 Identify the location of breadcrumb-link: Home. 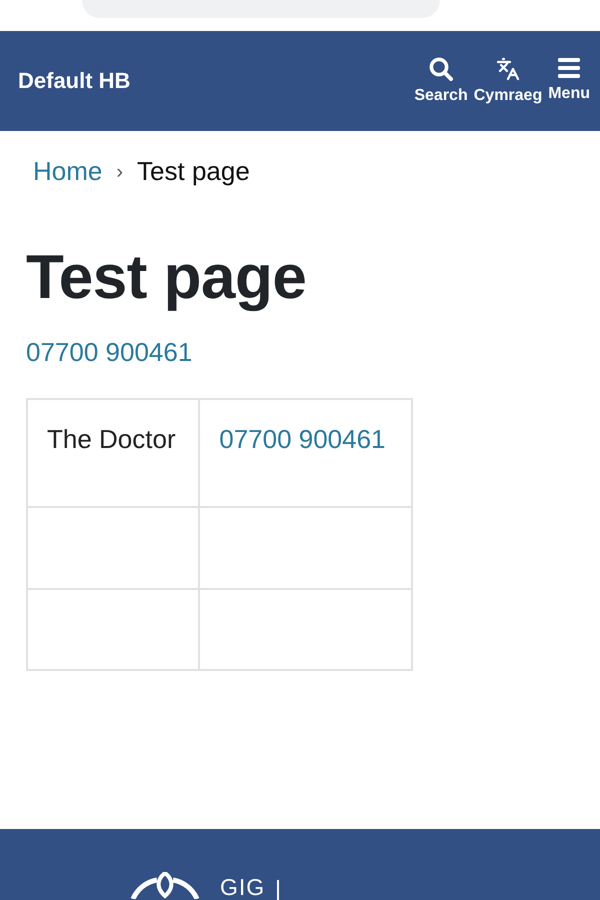
(67, 172).